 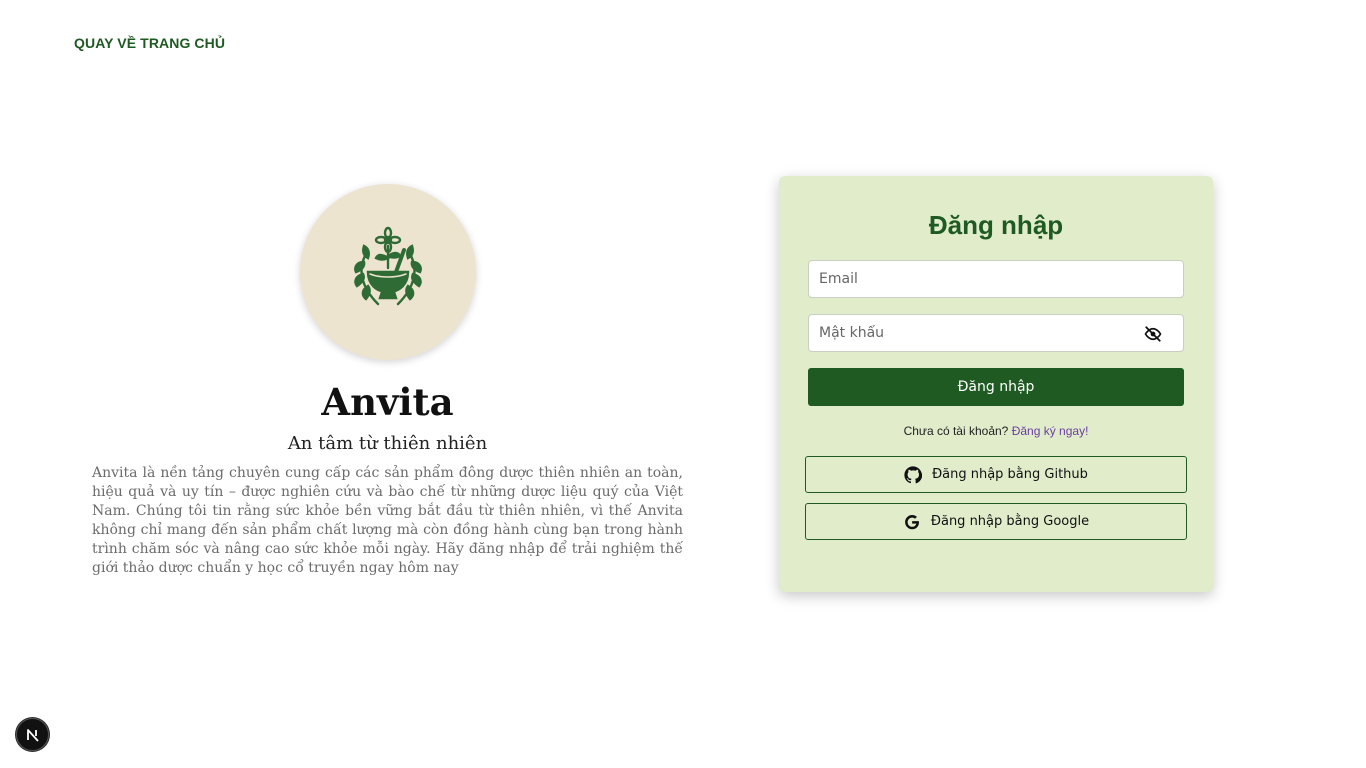 I want to click on signup-link: Đăng ký ngay!, so click(x=1050, y=431).